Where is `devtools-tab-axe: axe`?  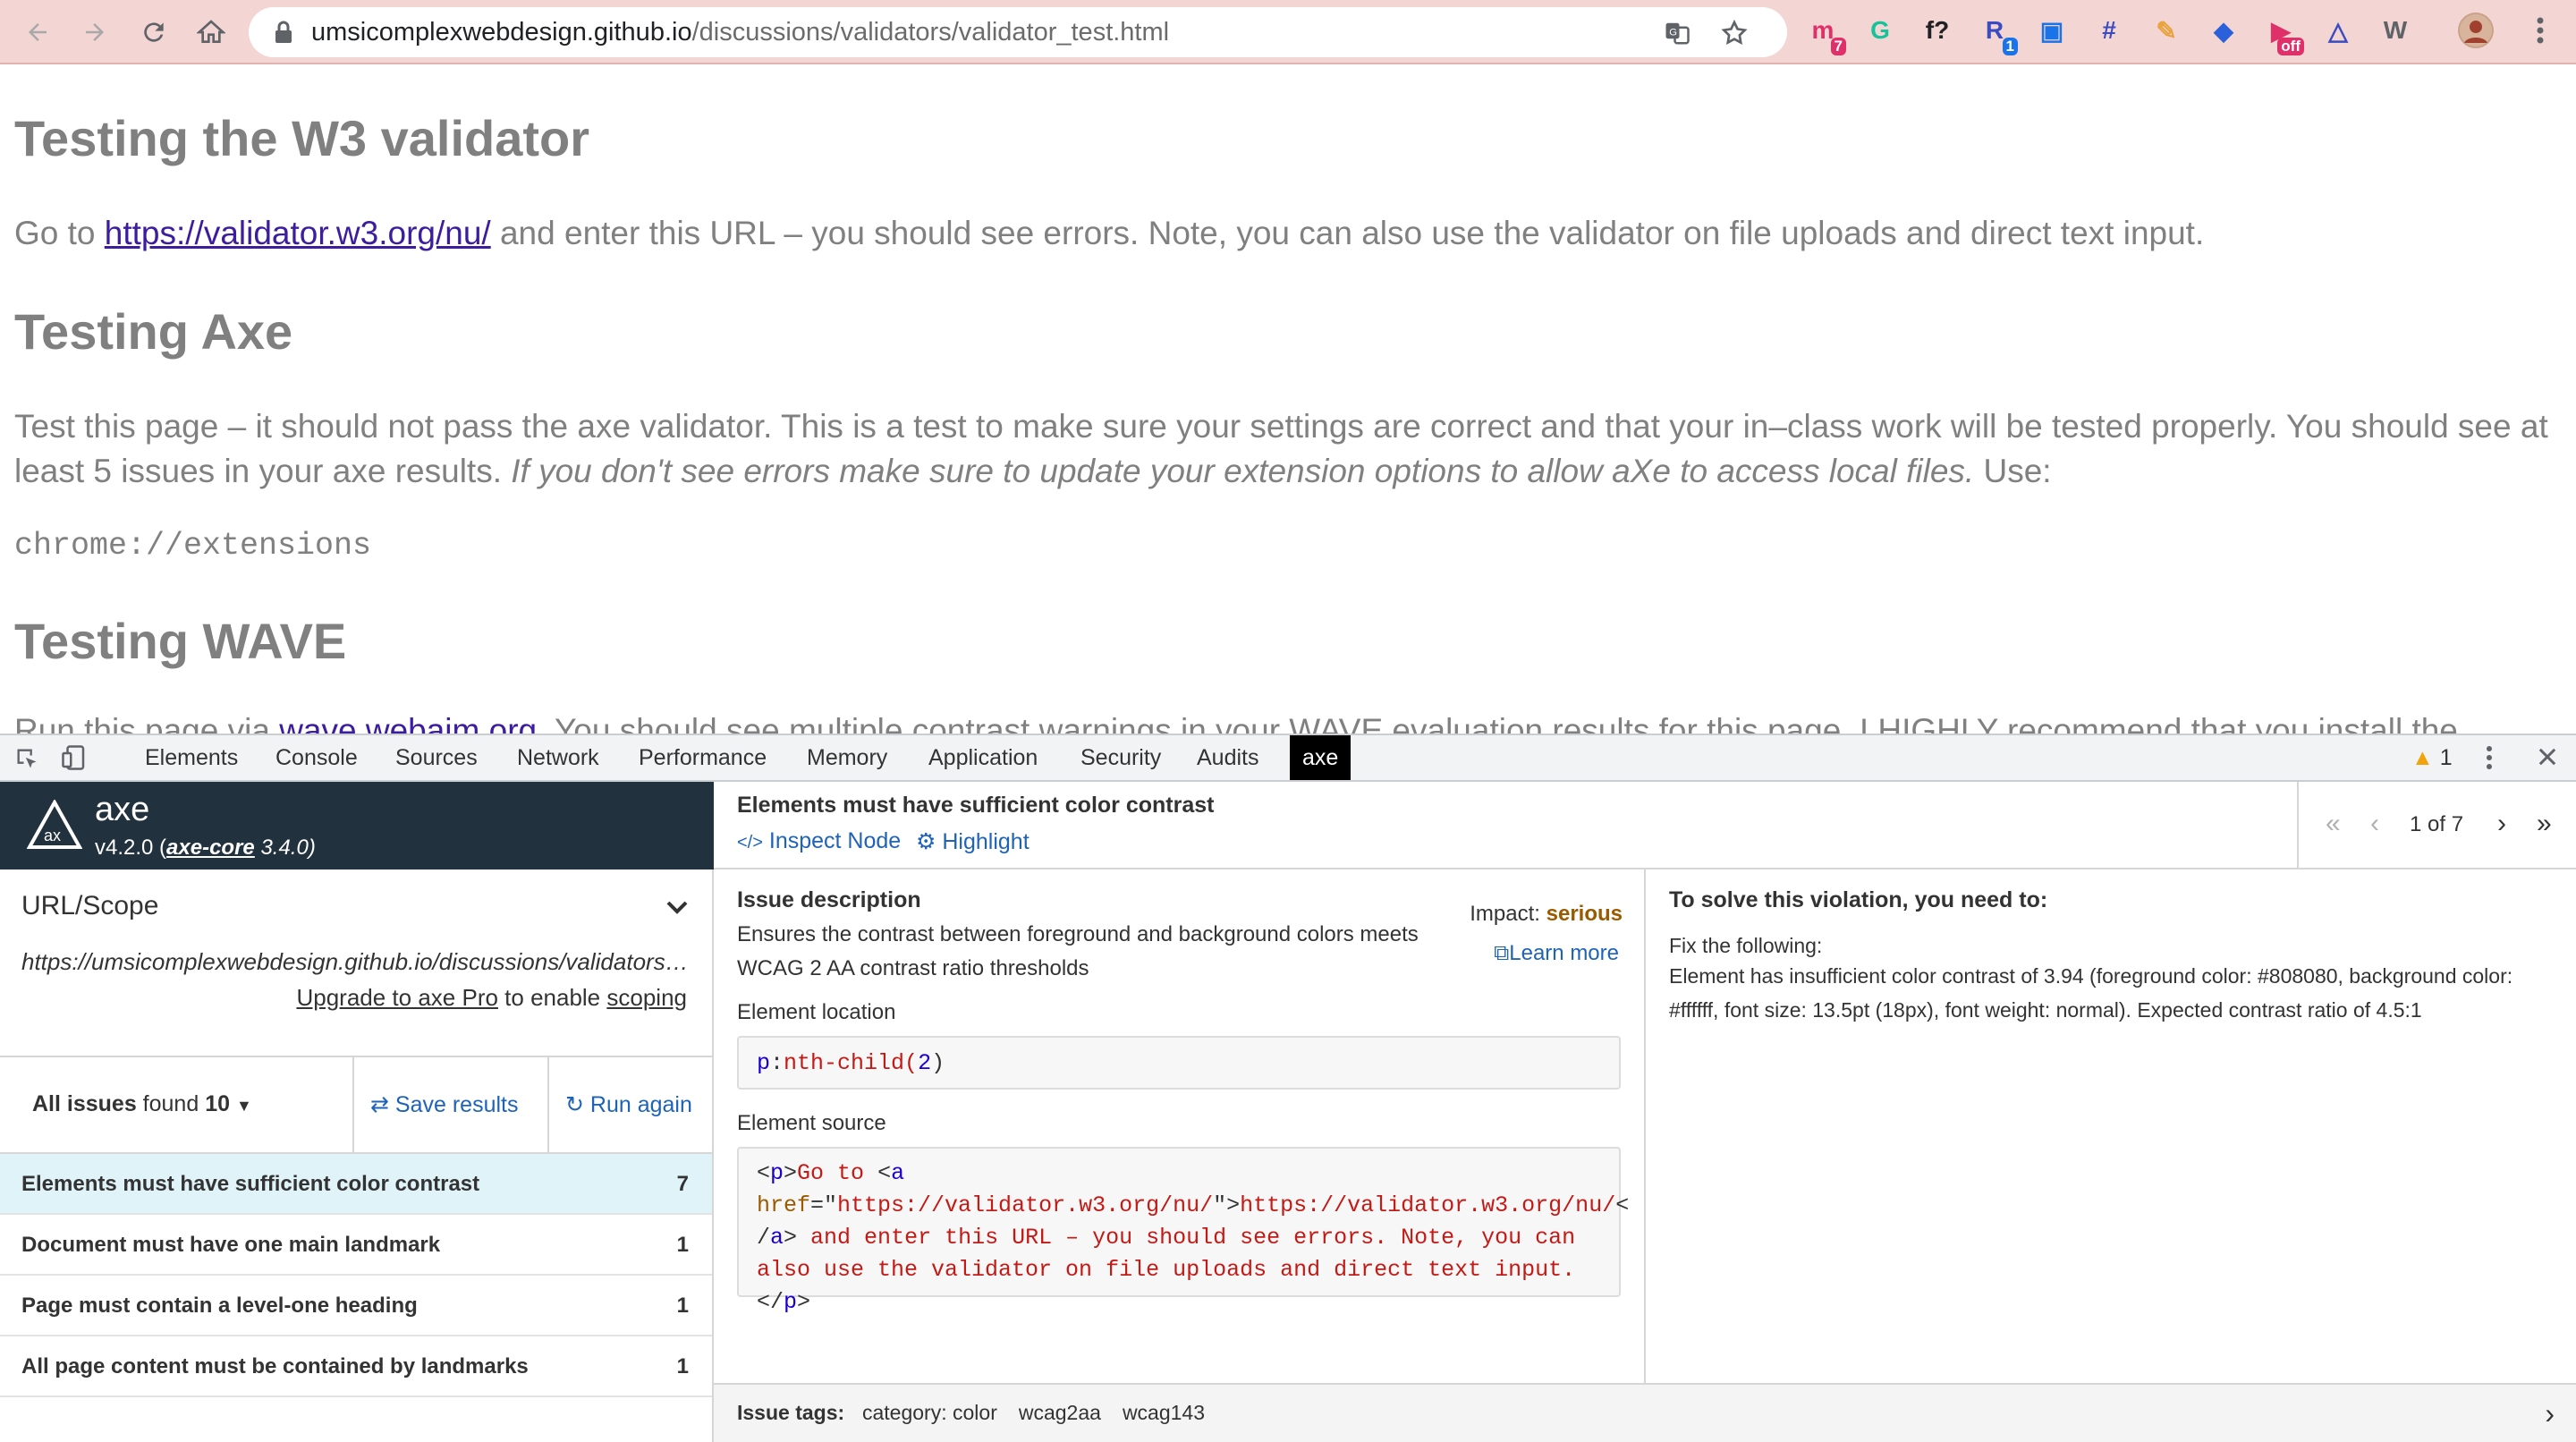
devtools-tab-axe: axe is located at coordinates (1321, 757).